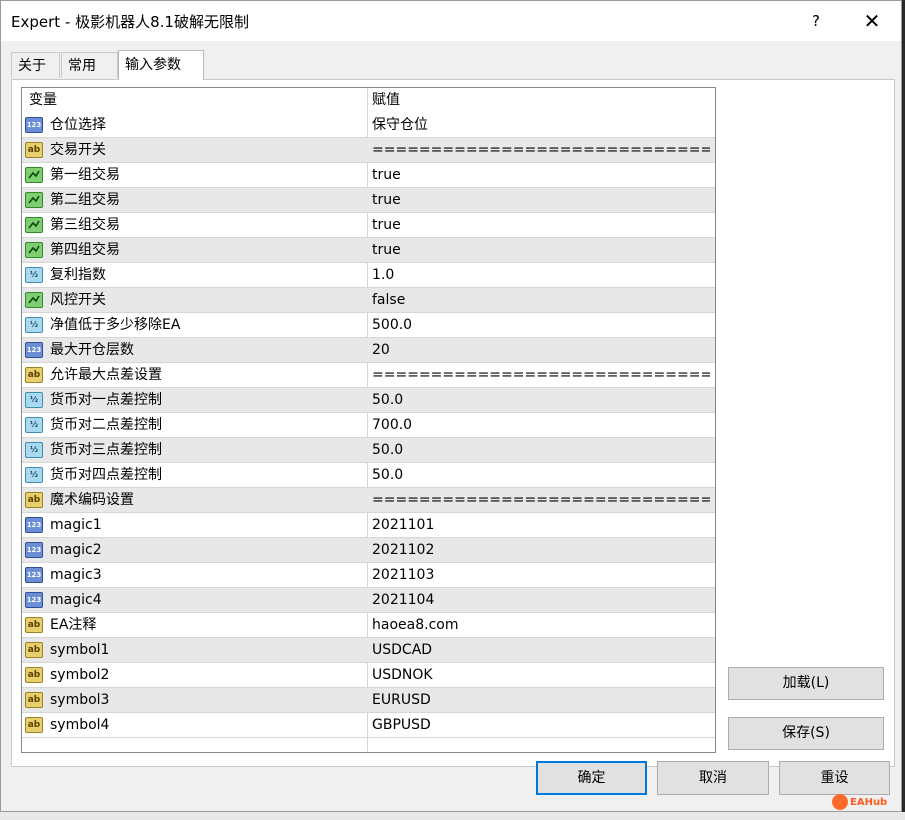 This screenshot has width=905, height=820. I want to click on parameter-value: 2021101, so click(541, 525).